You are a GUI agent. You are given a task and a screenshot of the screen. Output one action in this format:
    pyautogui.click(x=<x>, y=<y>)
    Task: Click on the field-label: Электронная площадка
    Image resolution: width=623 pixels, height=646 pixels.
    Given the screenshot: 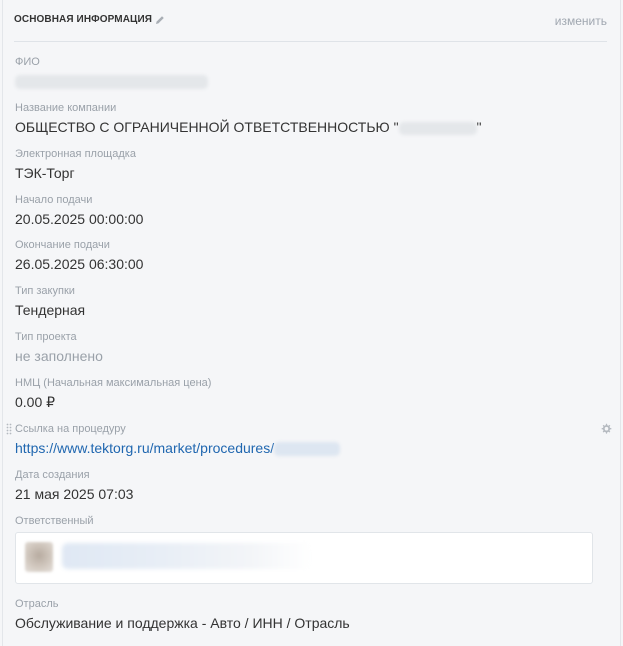 What is the action you would take?
    pyautogui.click(x=75, y=154)
    